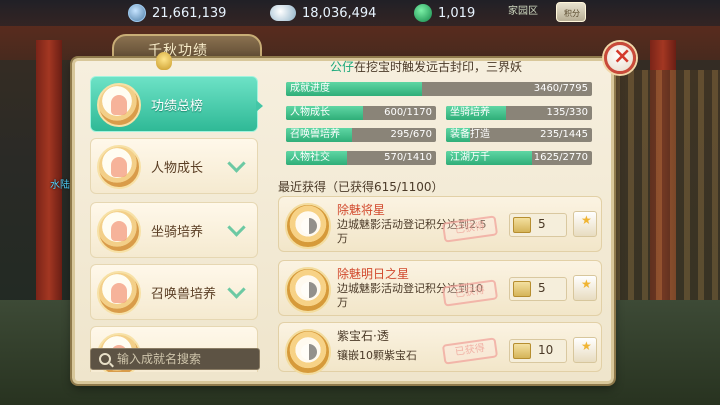  What do you see at coordinates (361, 135) in the screenshot?
I see `progress-bar-summon: 召唤兽培养 295/670` at bounding box center [361, 135].